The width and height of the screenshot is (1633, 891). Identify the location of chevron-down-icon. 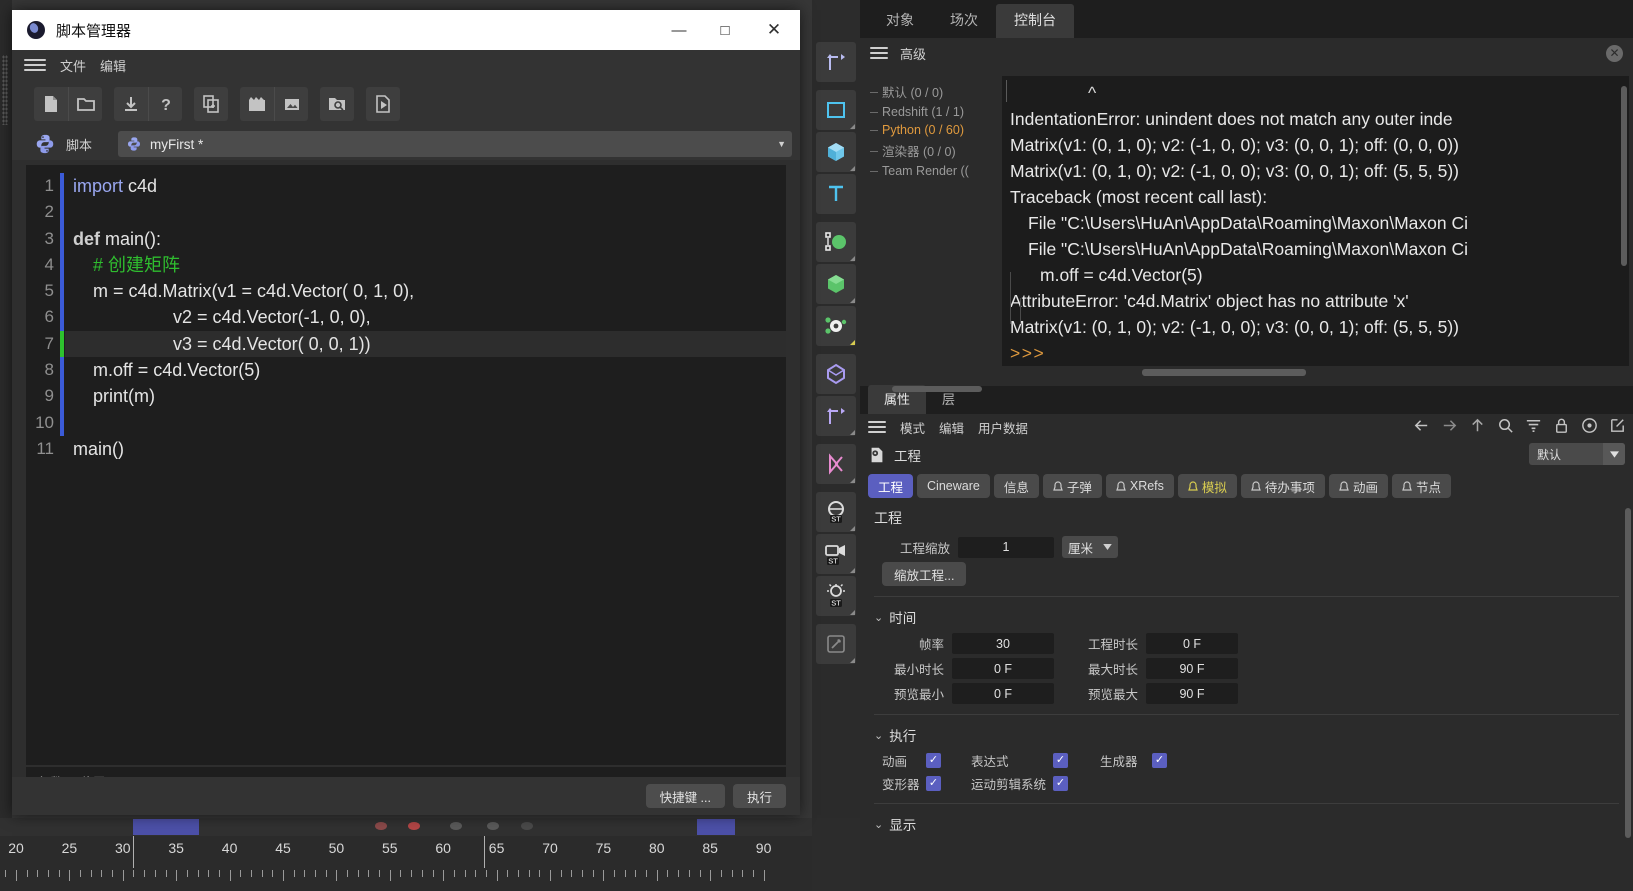
(1614, 454).